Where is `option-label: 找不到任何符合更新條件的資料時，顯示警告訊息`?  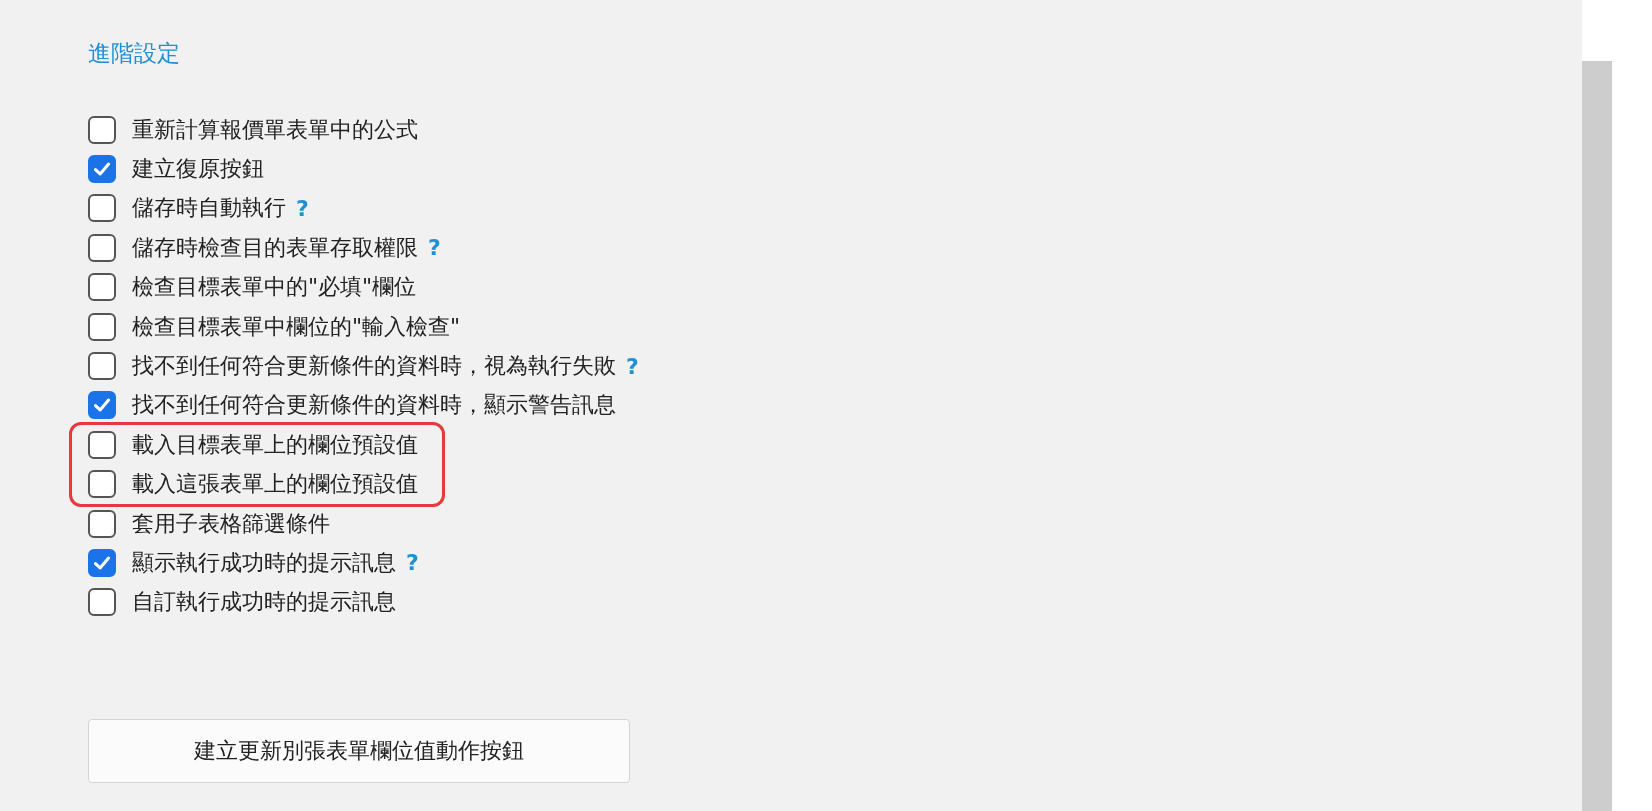 option-label: 找不到任何符合更新條件的資料時，顯示警告訊息 is located at coordinates (374, 405).